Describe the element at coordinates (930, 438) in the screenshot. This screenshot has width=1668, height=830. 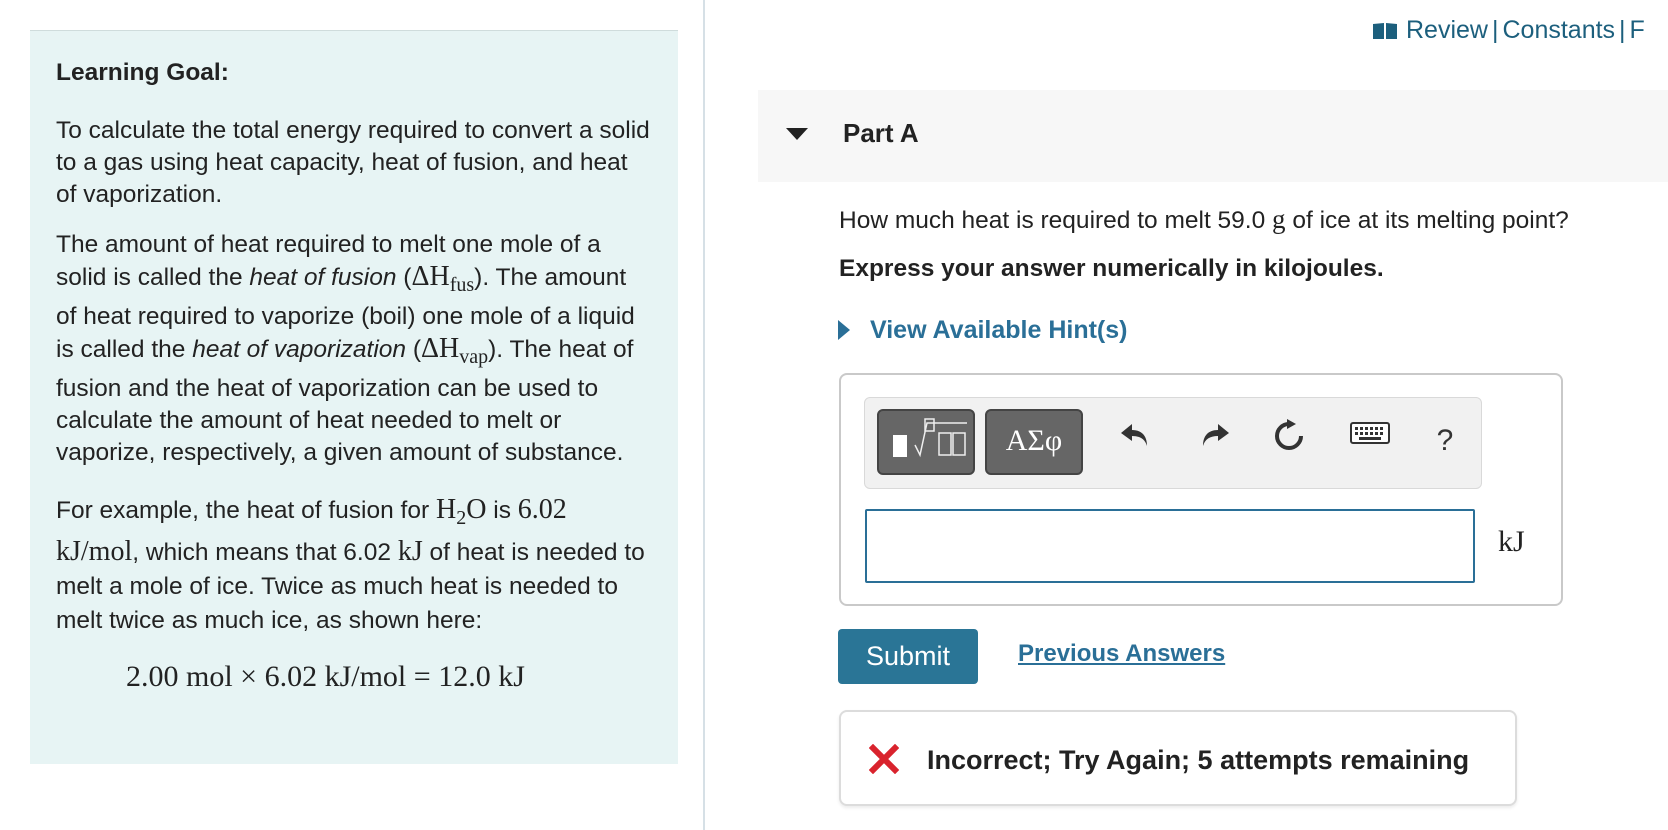
I see `templates-icon` at that location.